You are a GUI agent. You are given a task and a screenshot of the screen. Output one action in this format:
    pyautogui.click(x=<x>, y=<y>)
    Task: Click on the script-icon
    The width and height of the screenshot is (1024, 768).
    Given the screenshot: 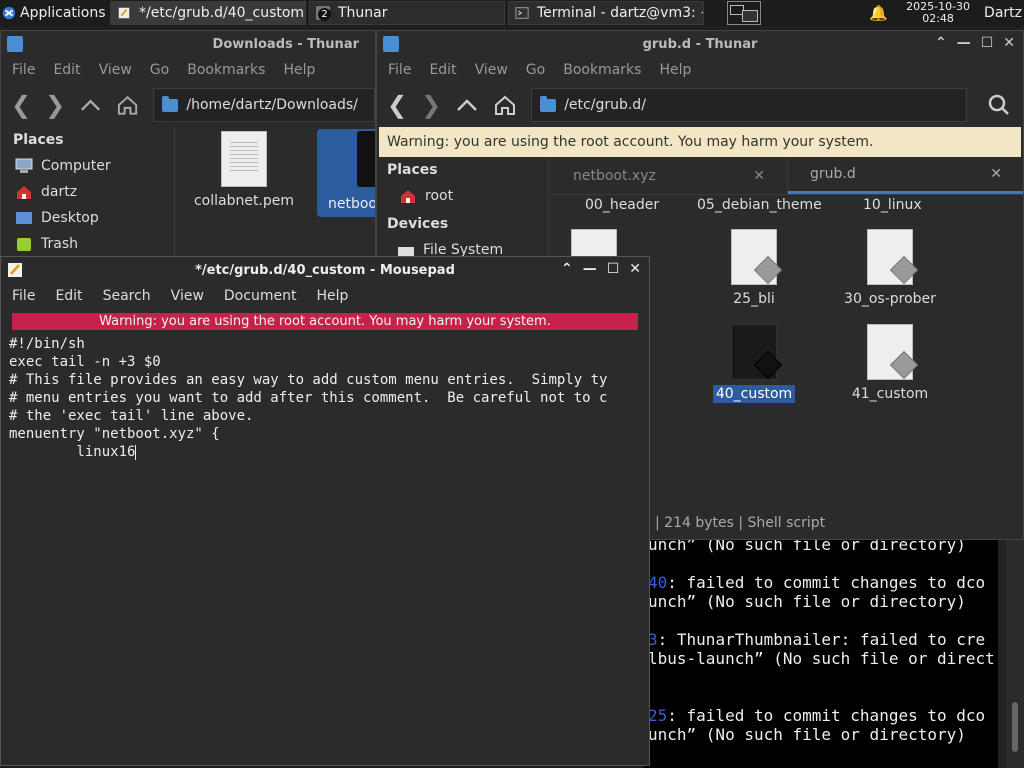 What is the action you would take?
    pyautogui.click(x=757, y=257)
    